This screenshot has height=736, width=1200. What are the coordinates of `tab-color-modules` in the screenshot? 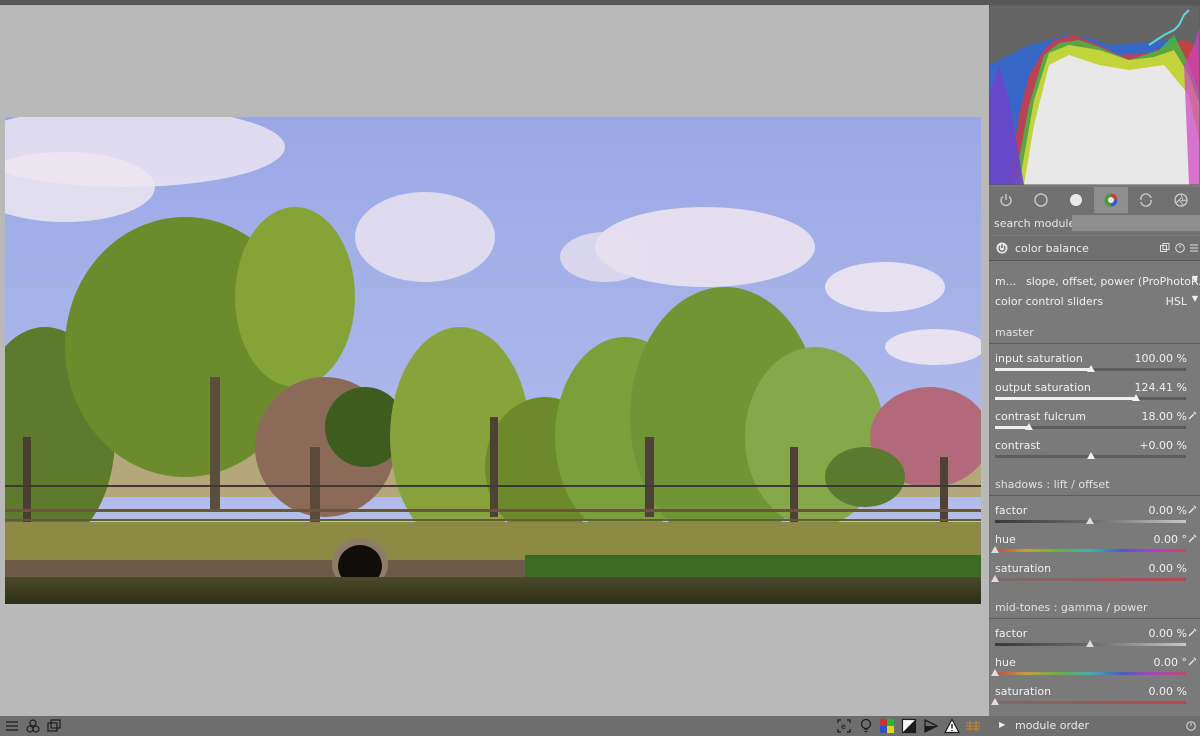 It's located at (1111, 200).